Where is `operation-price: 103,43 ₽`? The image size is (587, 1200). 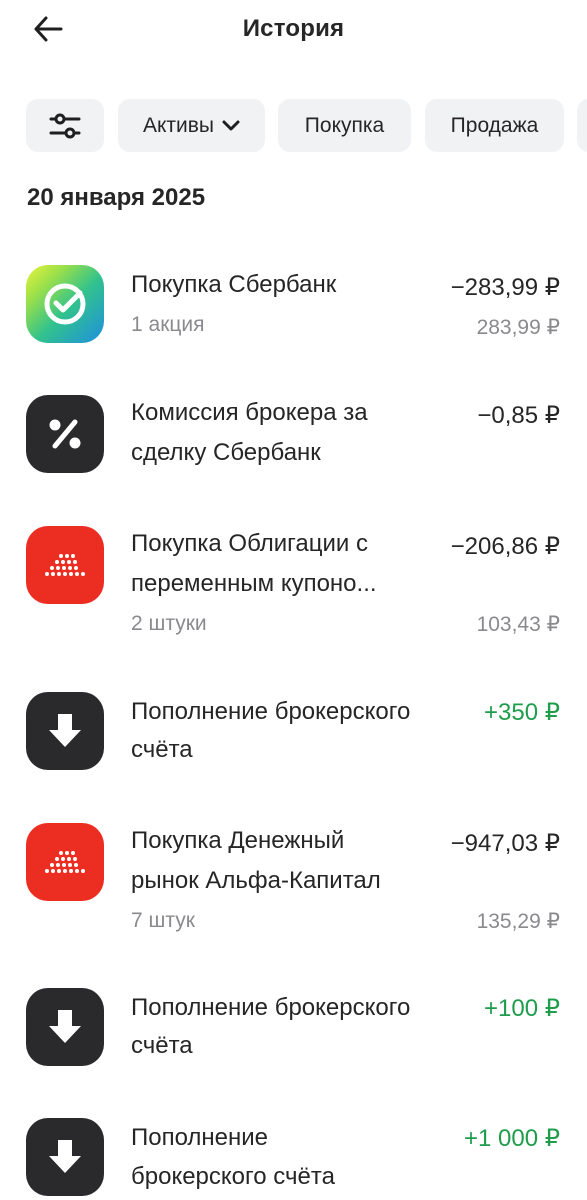 operation-price: 103,43 ₽ is located at coordinates (518, 624).